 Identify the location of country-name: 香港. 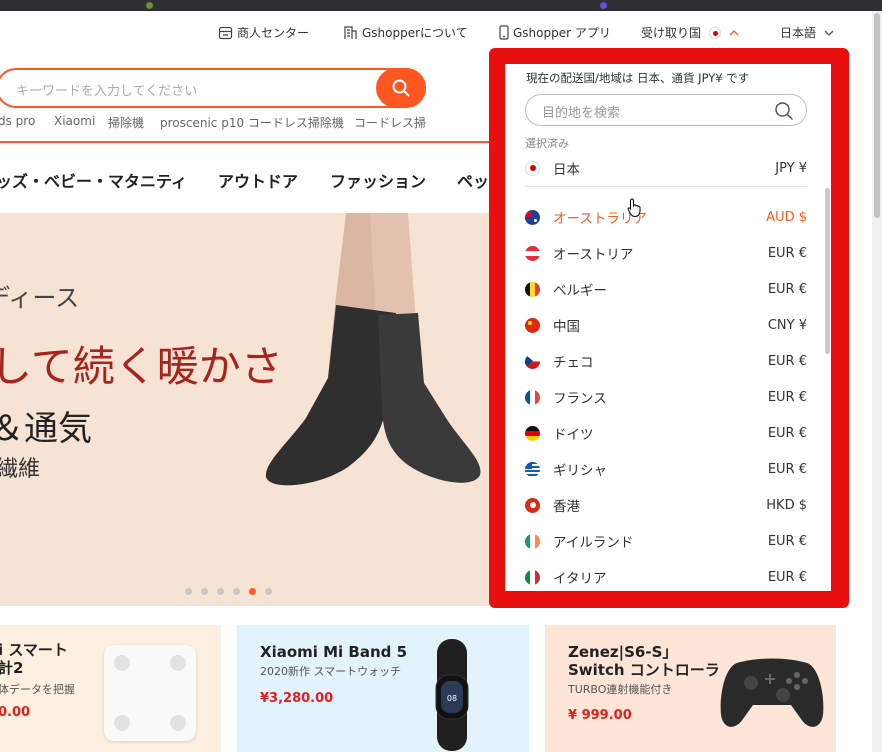
(566, 507).